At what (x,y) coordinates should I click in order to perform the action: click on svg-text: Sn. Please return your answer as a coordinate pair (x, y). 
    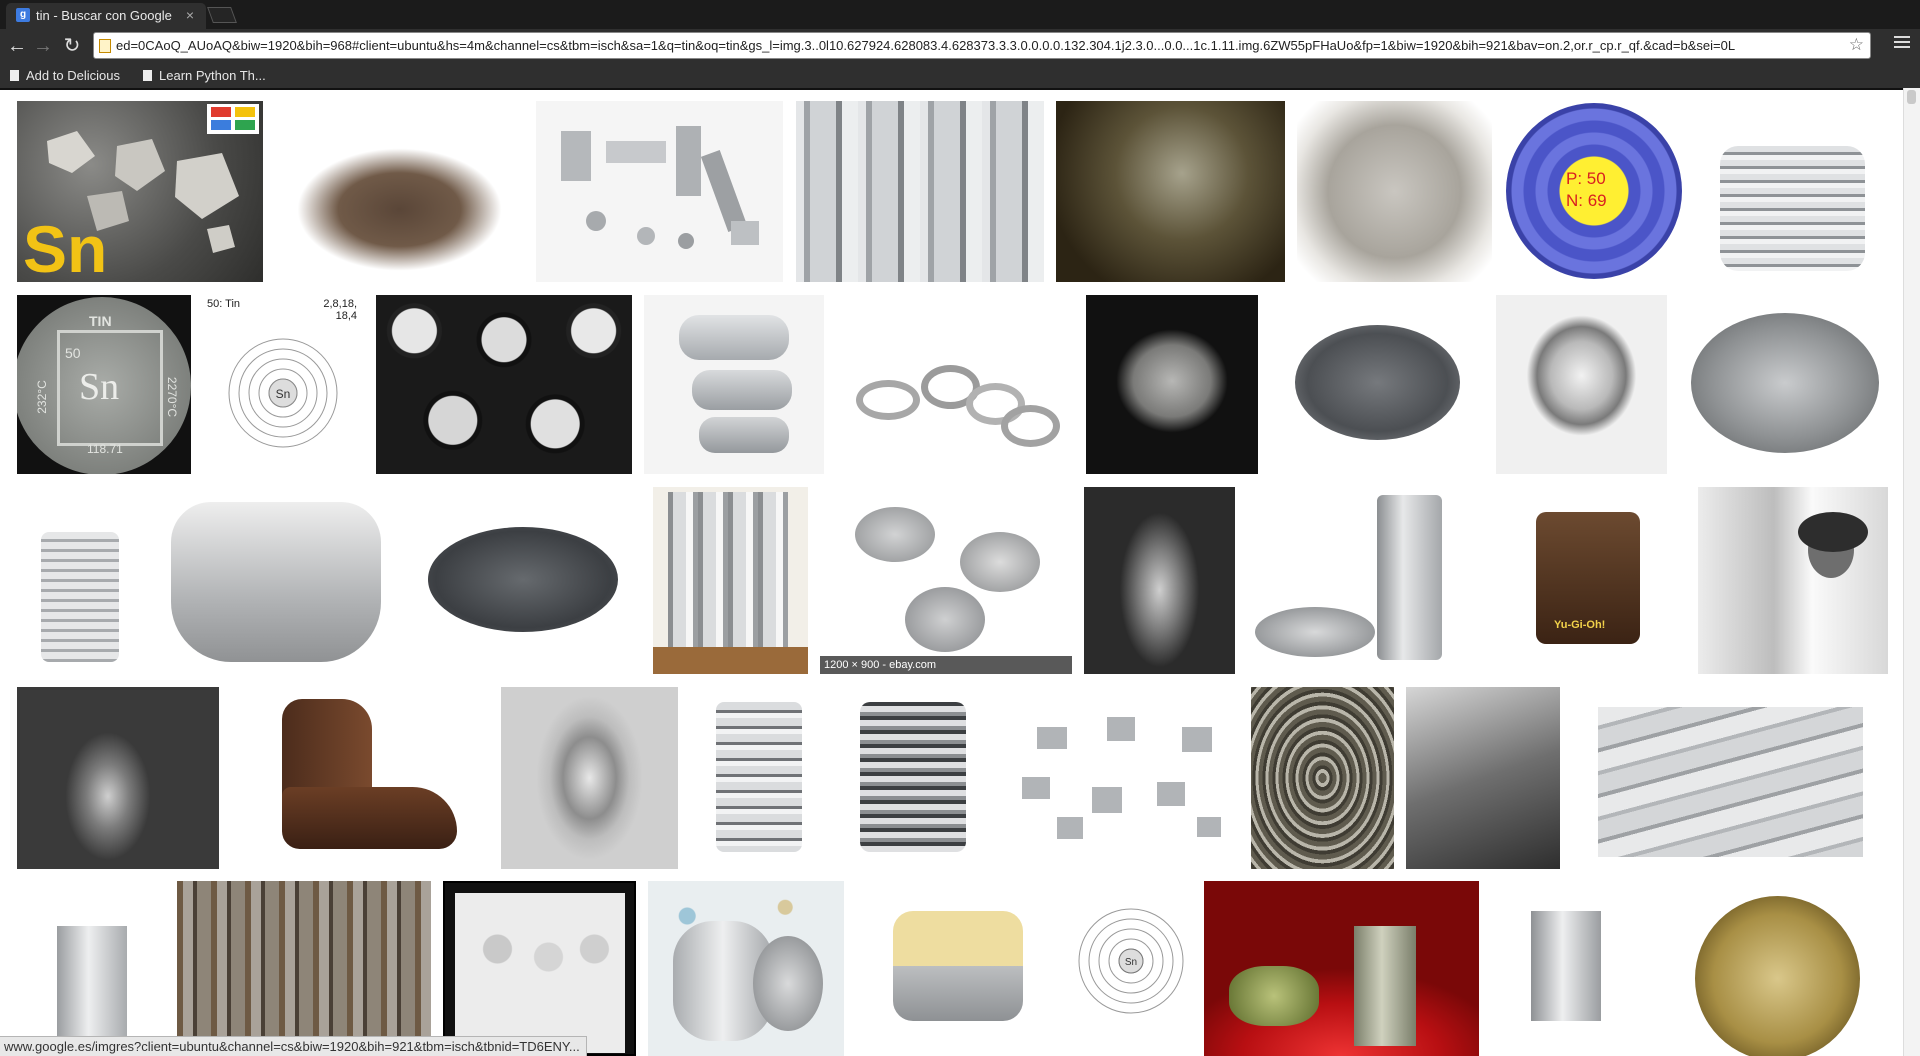
    Looking at the image, I should click on (283, 394).